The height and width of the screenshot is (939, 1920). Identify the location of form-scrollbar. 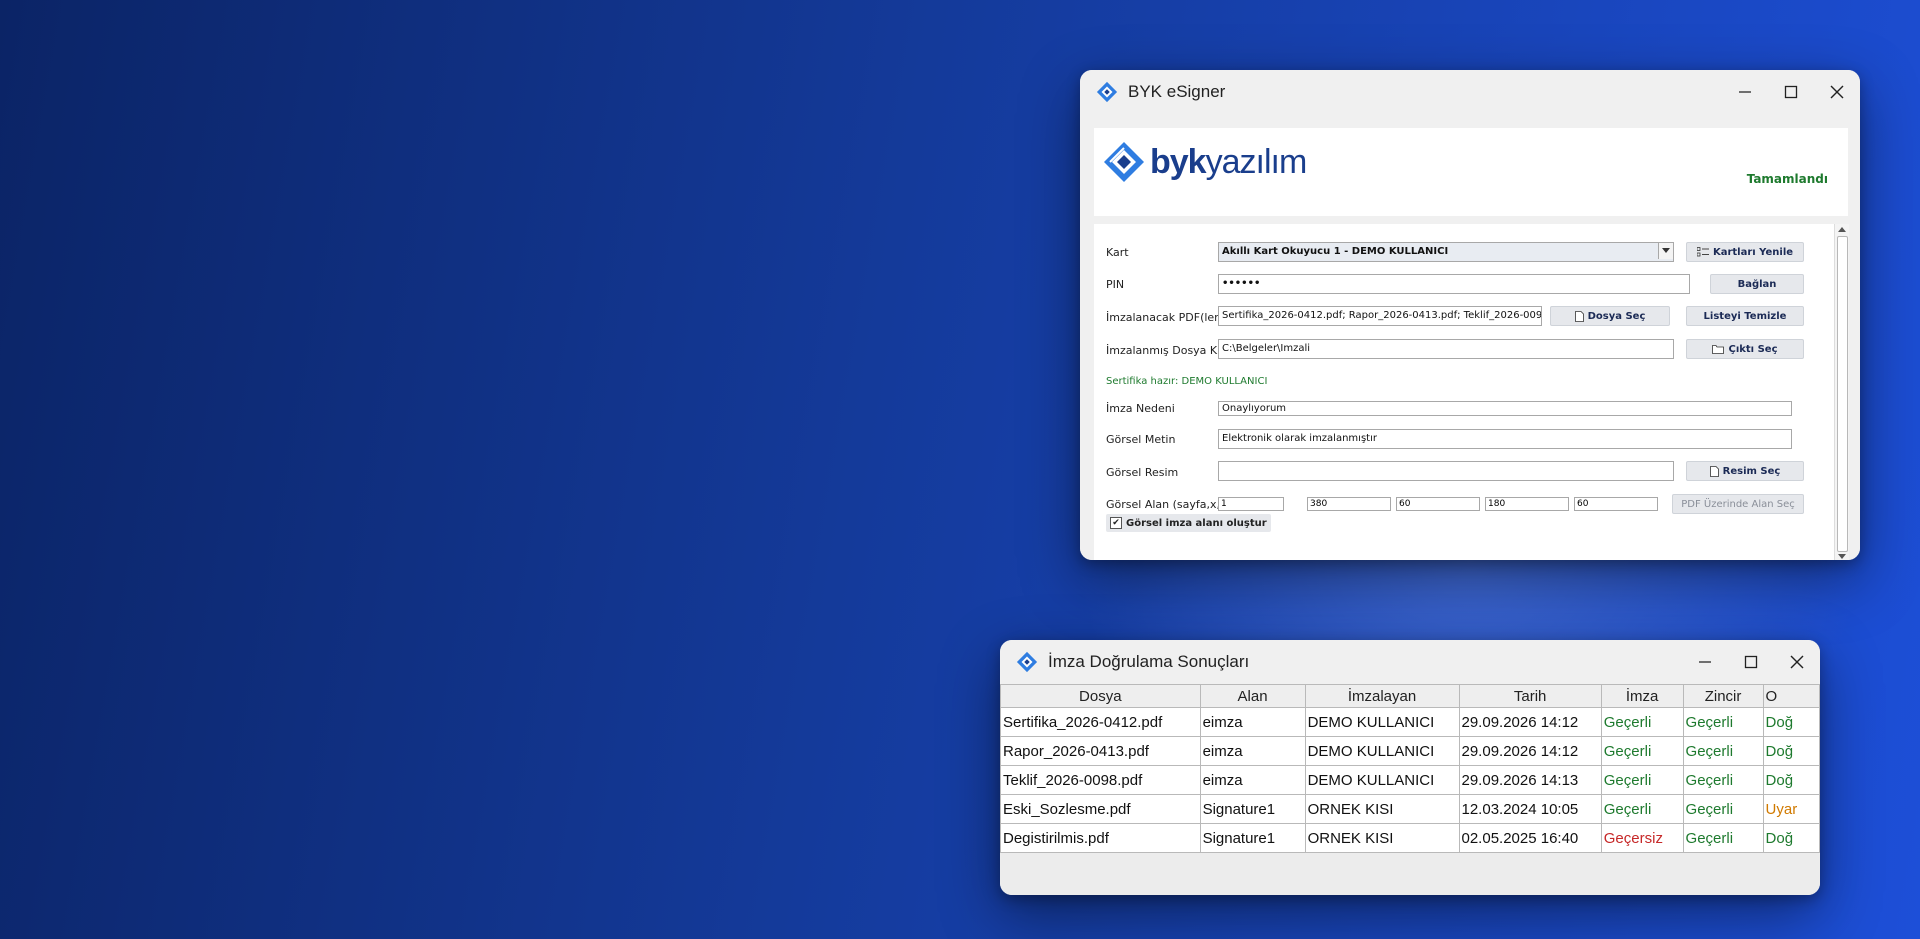
(1841, 392).